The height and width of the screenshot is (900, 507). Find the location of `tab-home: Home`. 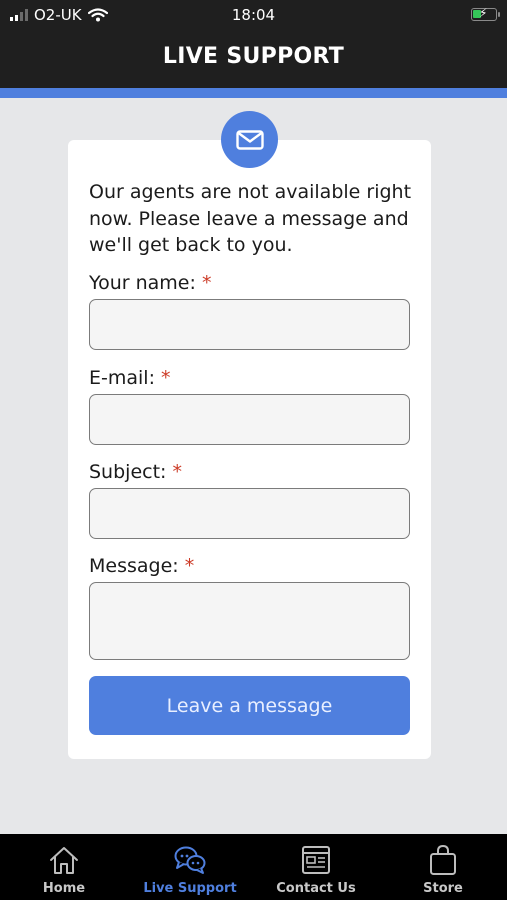

tab-home: Home is located at coordinates (64, 867).